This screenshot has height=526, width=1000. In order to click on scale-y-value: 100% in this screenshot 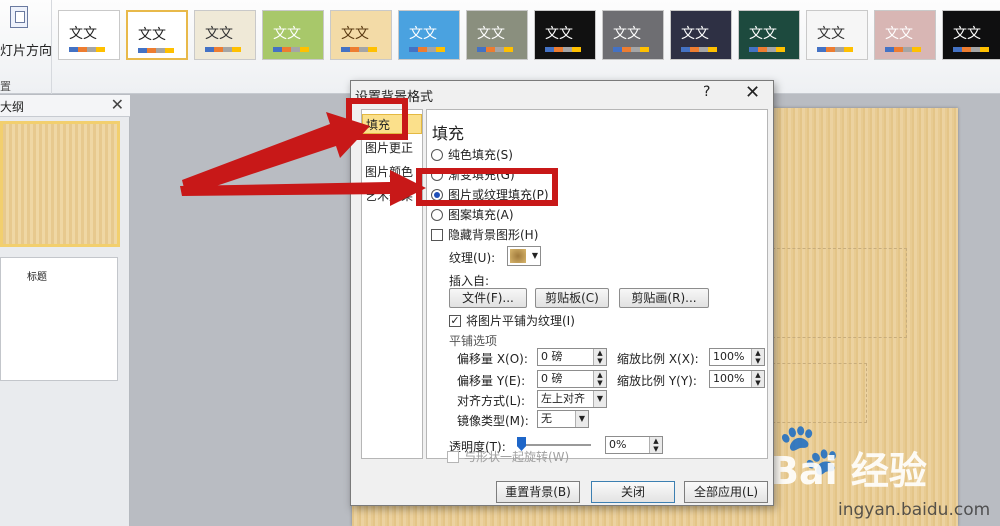, I will do `click(729, 378)`.